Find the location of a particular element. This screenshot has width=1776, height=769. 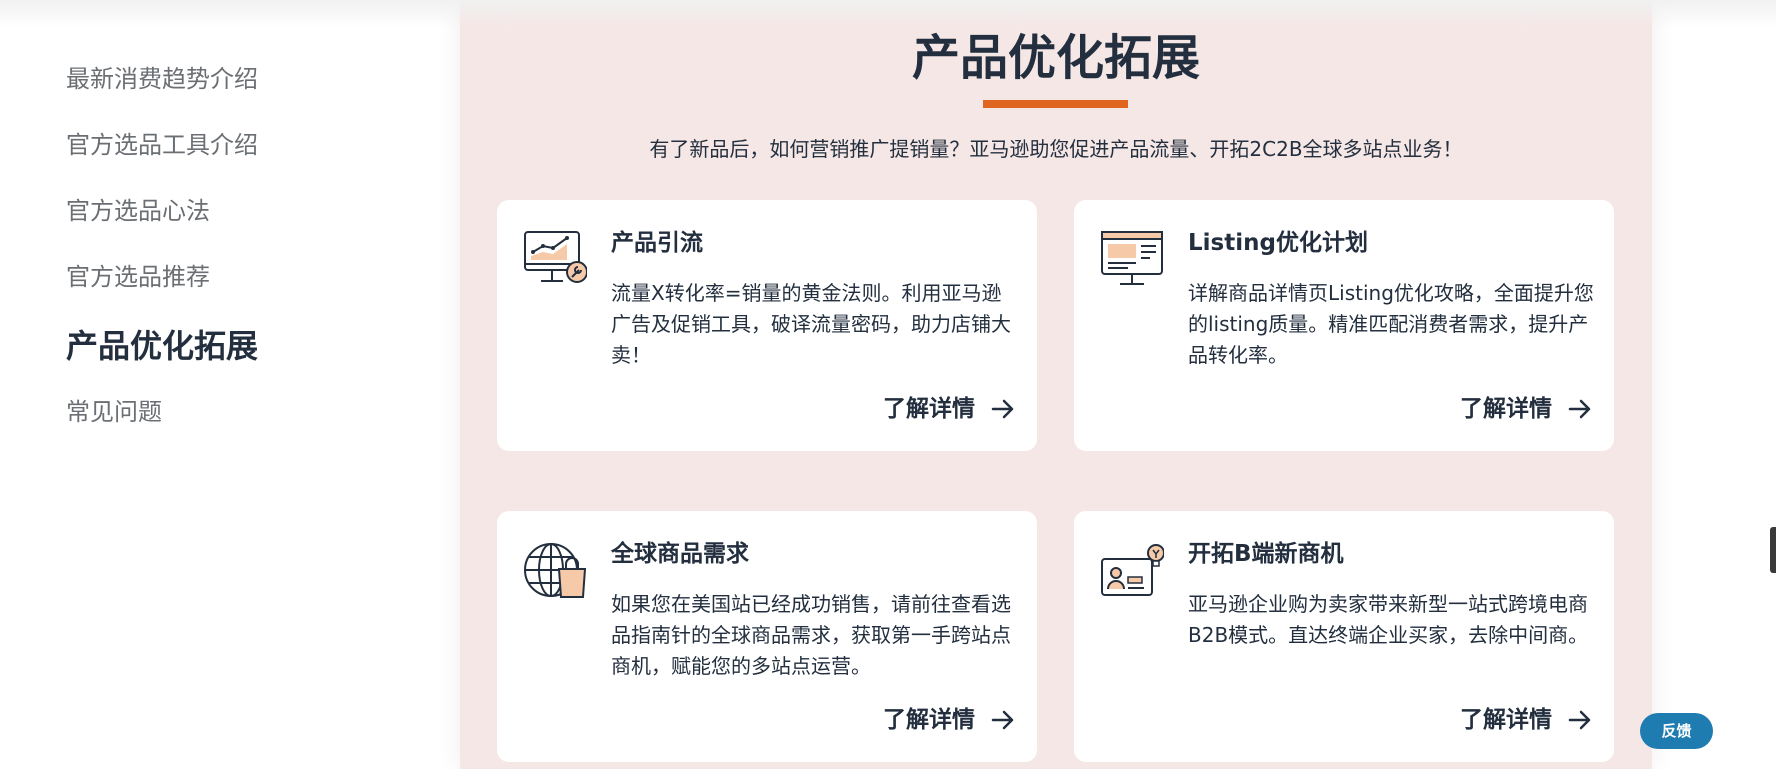

card-title: 产品引流 is located at coordinates (657, 243).